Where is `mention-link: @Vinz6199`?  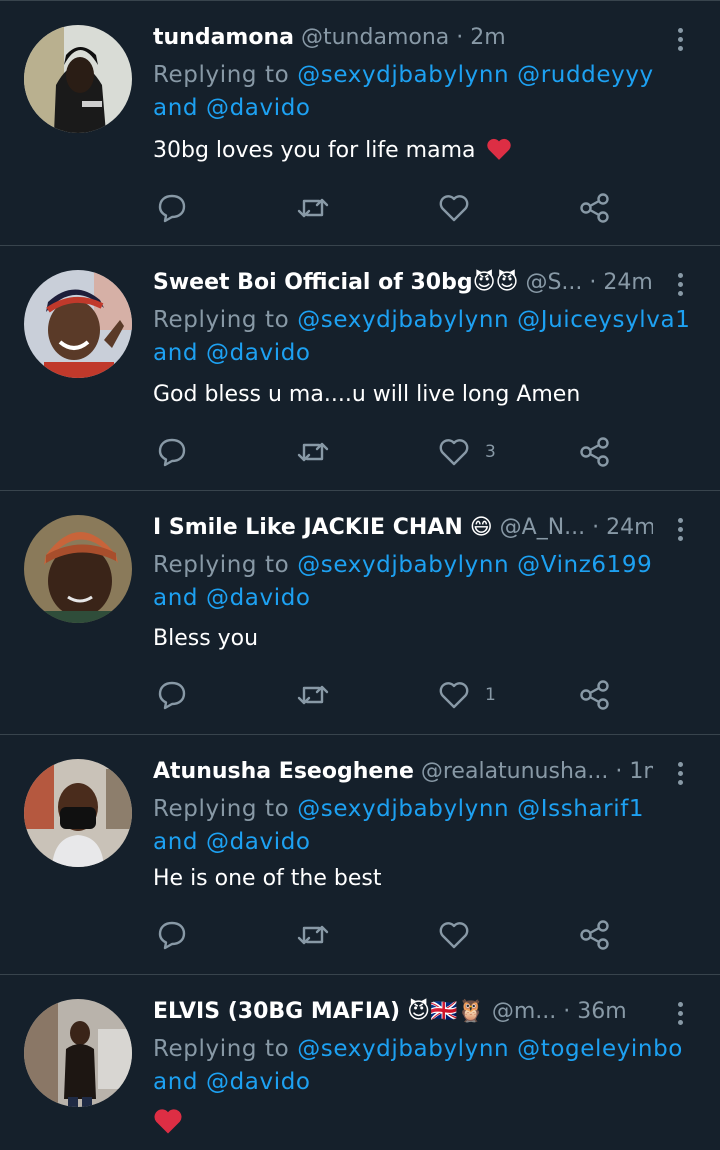
mention-link: @Vinz6199 is located at coordinates (584, 565).